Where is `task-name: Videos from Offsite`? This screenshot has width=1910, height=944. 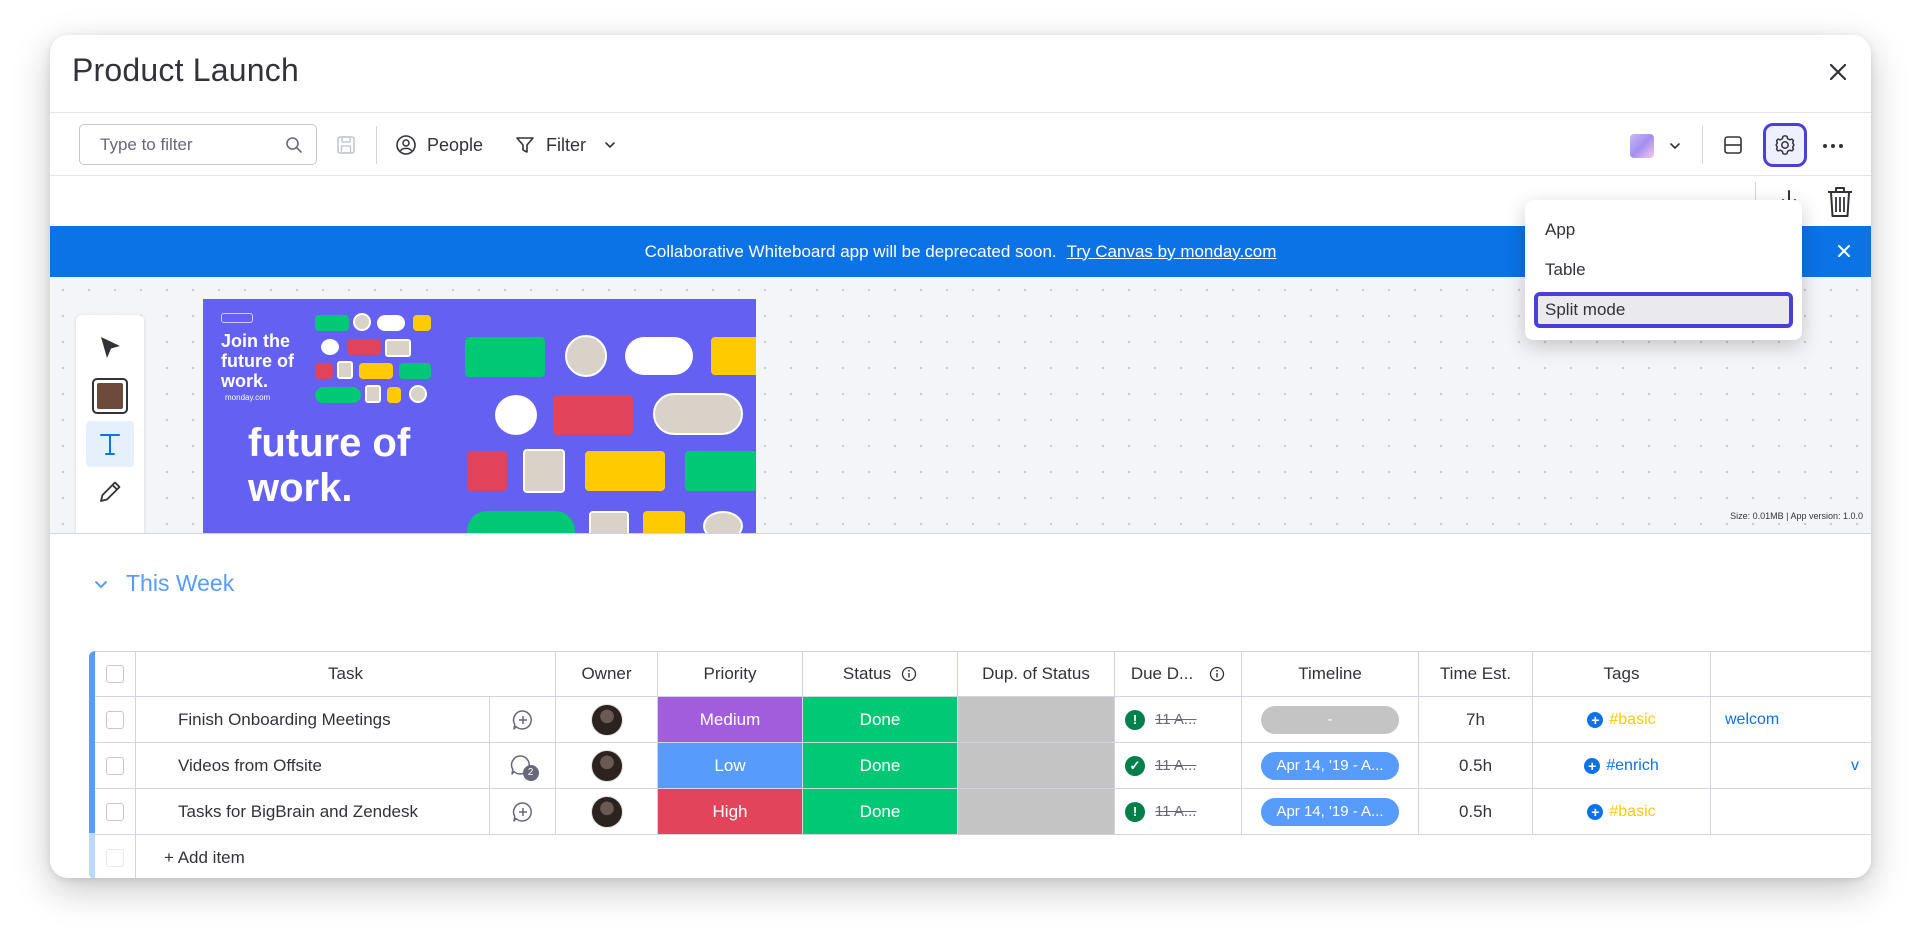 task-name: Videos from Offsite is located at coordinates (313, 765).